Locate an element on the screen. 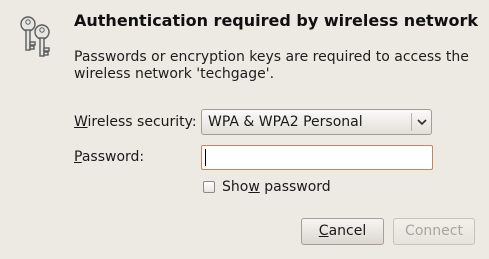 This screenshot has width=489, height=259. wireless-security-select: WPA & WPA2 Personal is located at coordinates (316, 122).